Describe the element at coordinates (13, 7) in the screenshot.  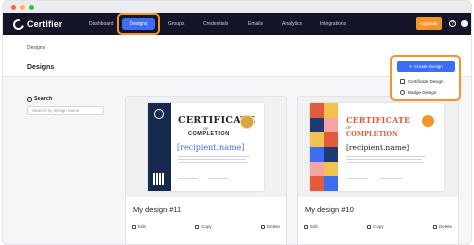
I see `close-dot-icon` at that location.